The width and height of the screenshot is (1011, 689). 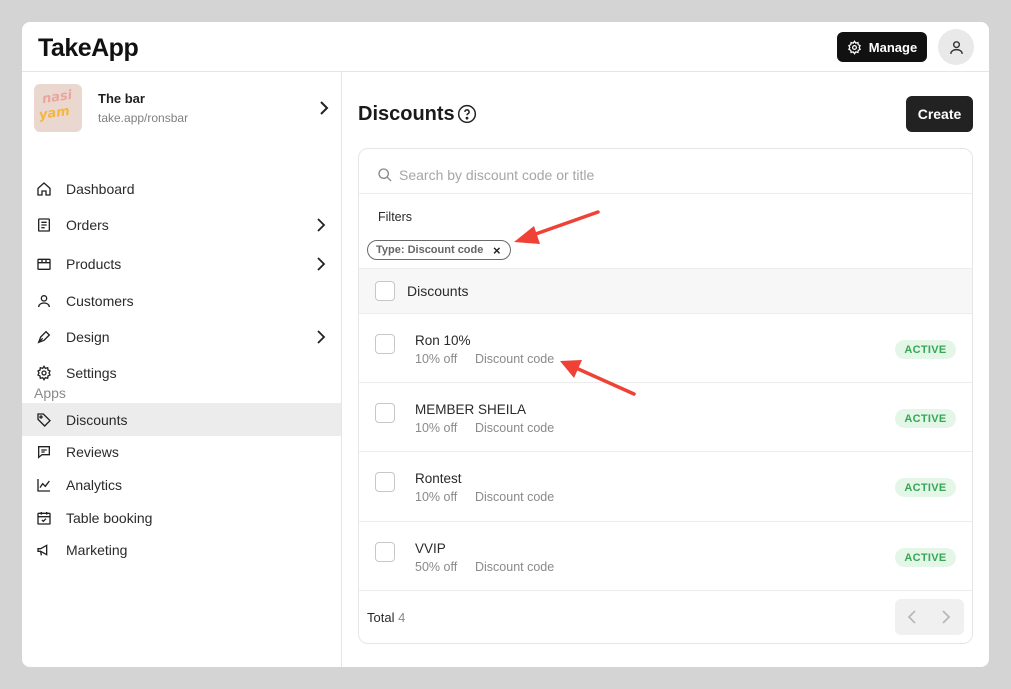 I want to click on store-logo-text: yam, so click(x=54, y=113).